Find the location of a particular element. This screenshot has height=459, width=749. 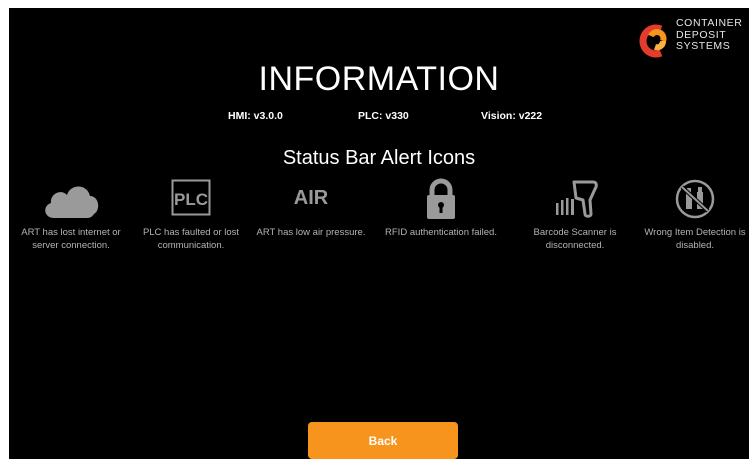

version-info: HMI: v3.0.0 PLC: v330 Vision: v222 is located at coordinates (379, 118).